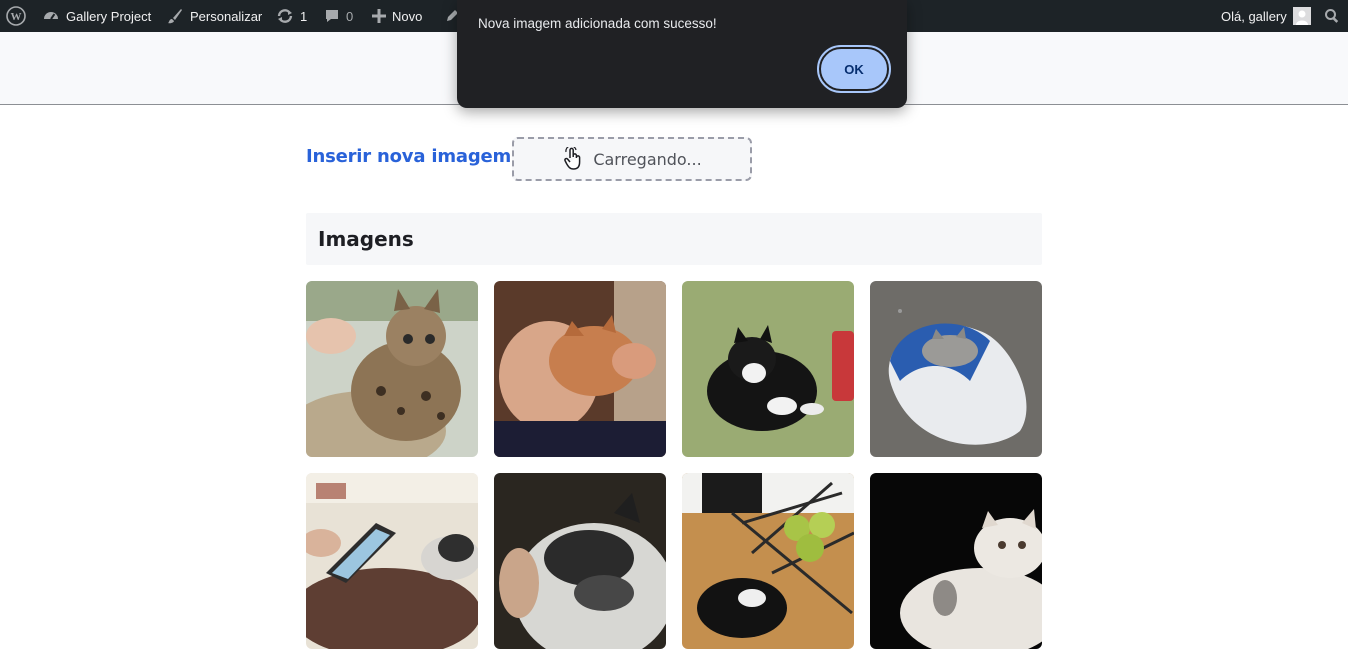 The width and height of the screenshot is (1348, 649). What do you see at coordinates (175, 16) in the screenshot?
I see `brush-icon` at bounding box center [175, 16].